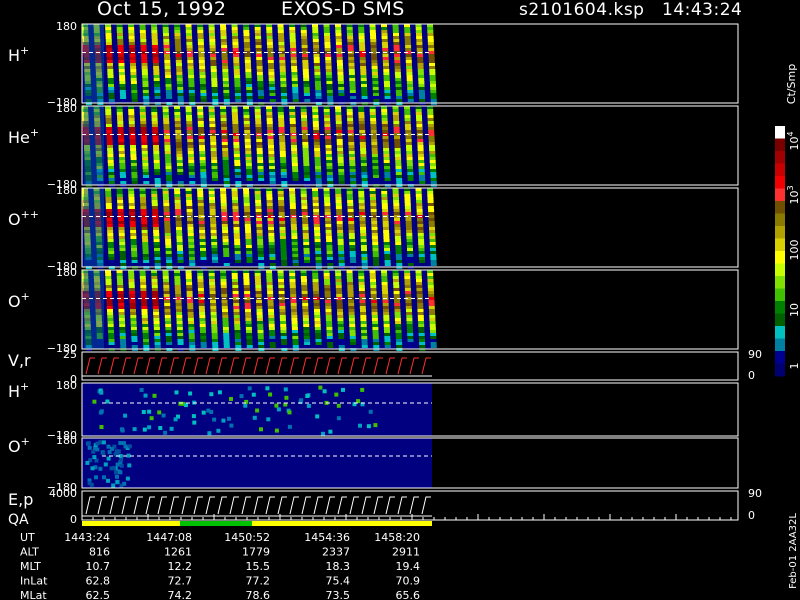 This screenshot has width=800, height=600. What do you see at coordinates (780, 245) in the screenshot?
I see `colorbar-swatch` at bounding box center [780, 245].